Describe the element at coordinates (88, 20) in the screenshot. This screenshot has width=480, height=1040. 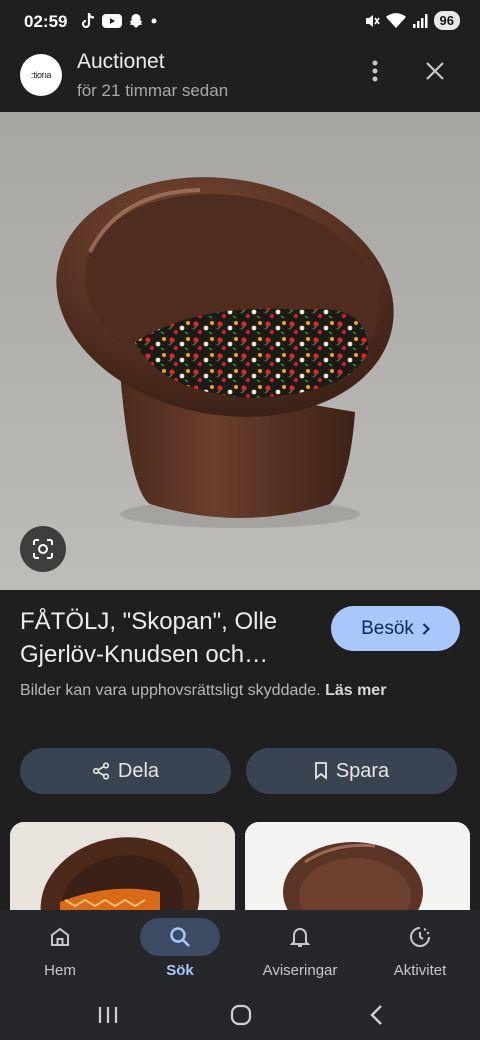
I see `tiktok-icon` at that location.